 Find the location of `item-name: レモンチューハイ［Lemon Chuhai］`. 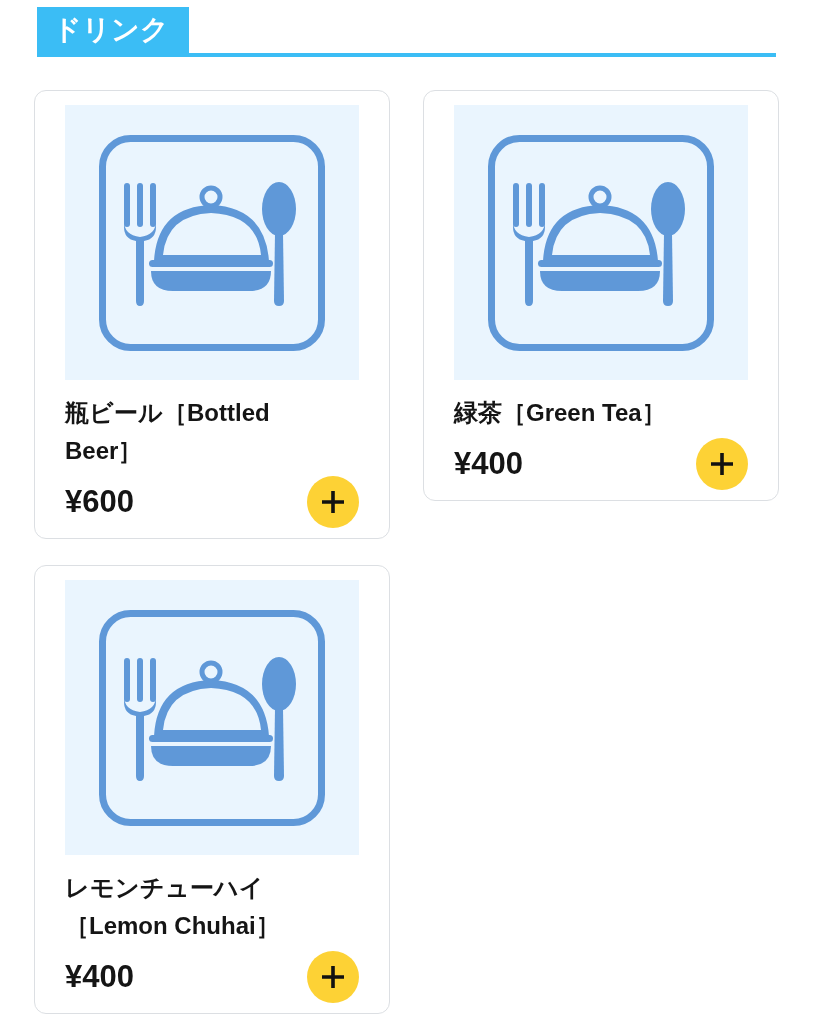

item-name: レモンチューハイ［Lemon Chuhai］ is located at coordinates (173, 907).